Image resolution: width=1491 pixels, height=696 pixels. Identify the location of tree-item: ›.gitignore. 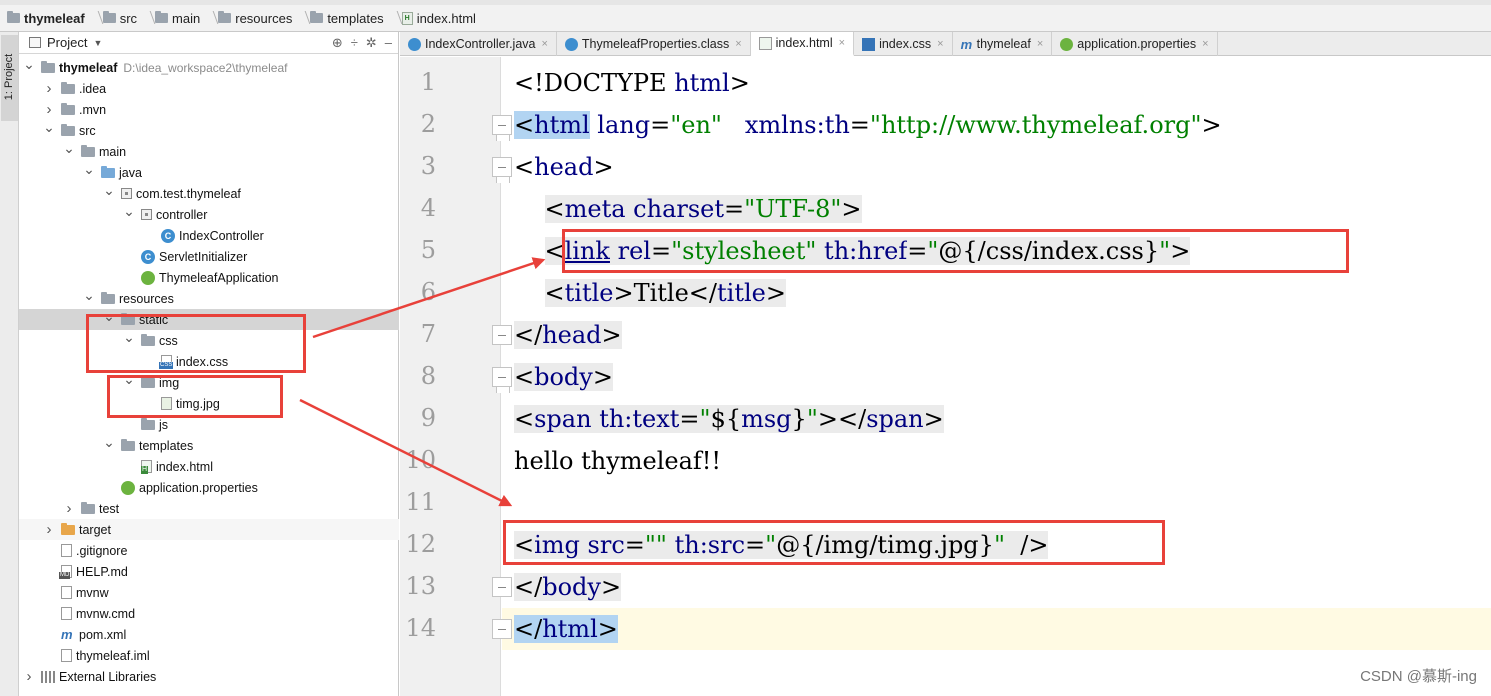
(209, 550).